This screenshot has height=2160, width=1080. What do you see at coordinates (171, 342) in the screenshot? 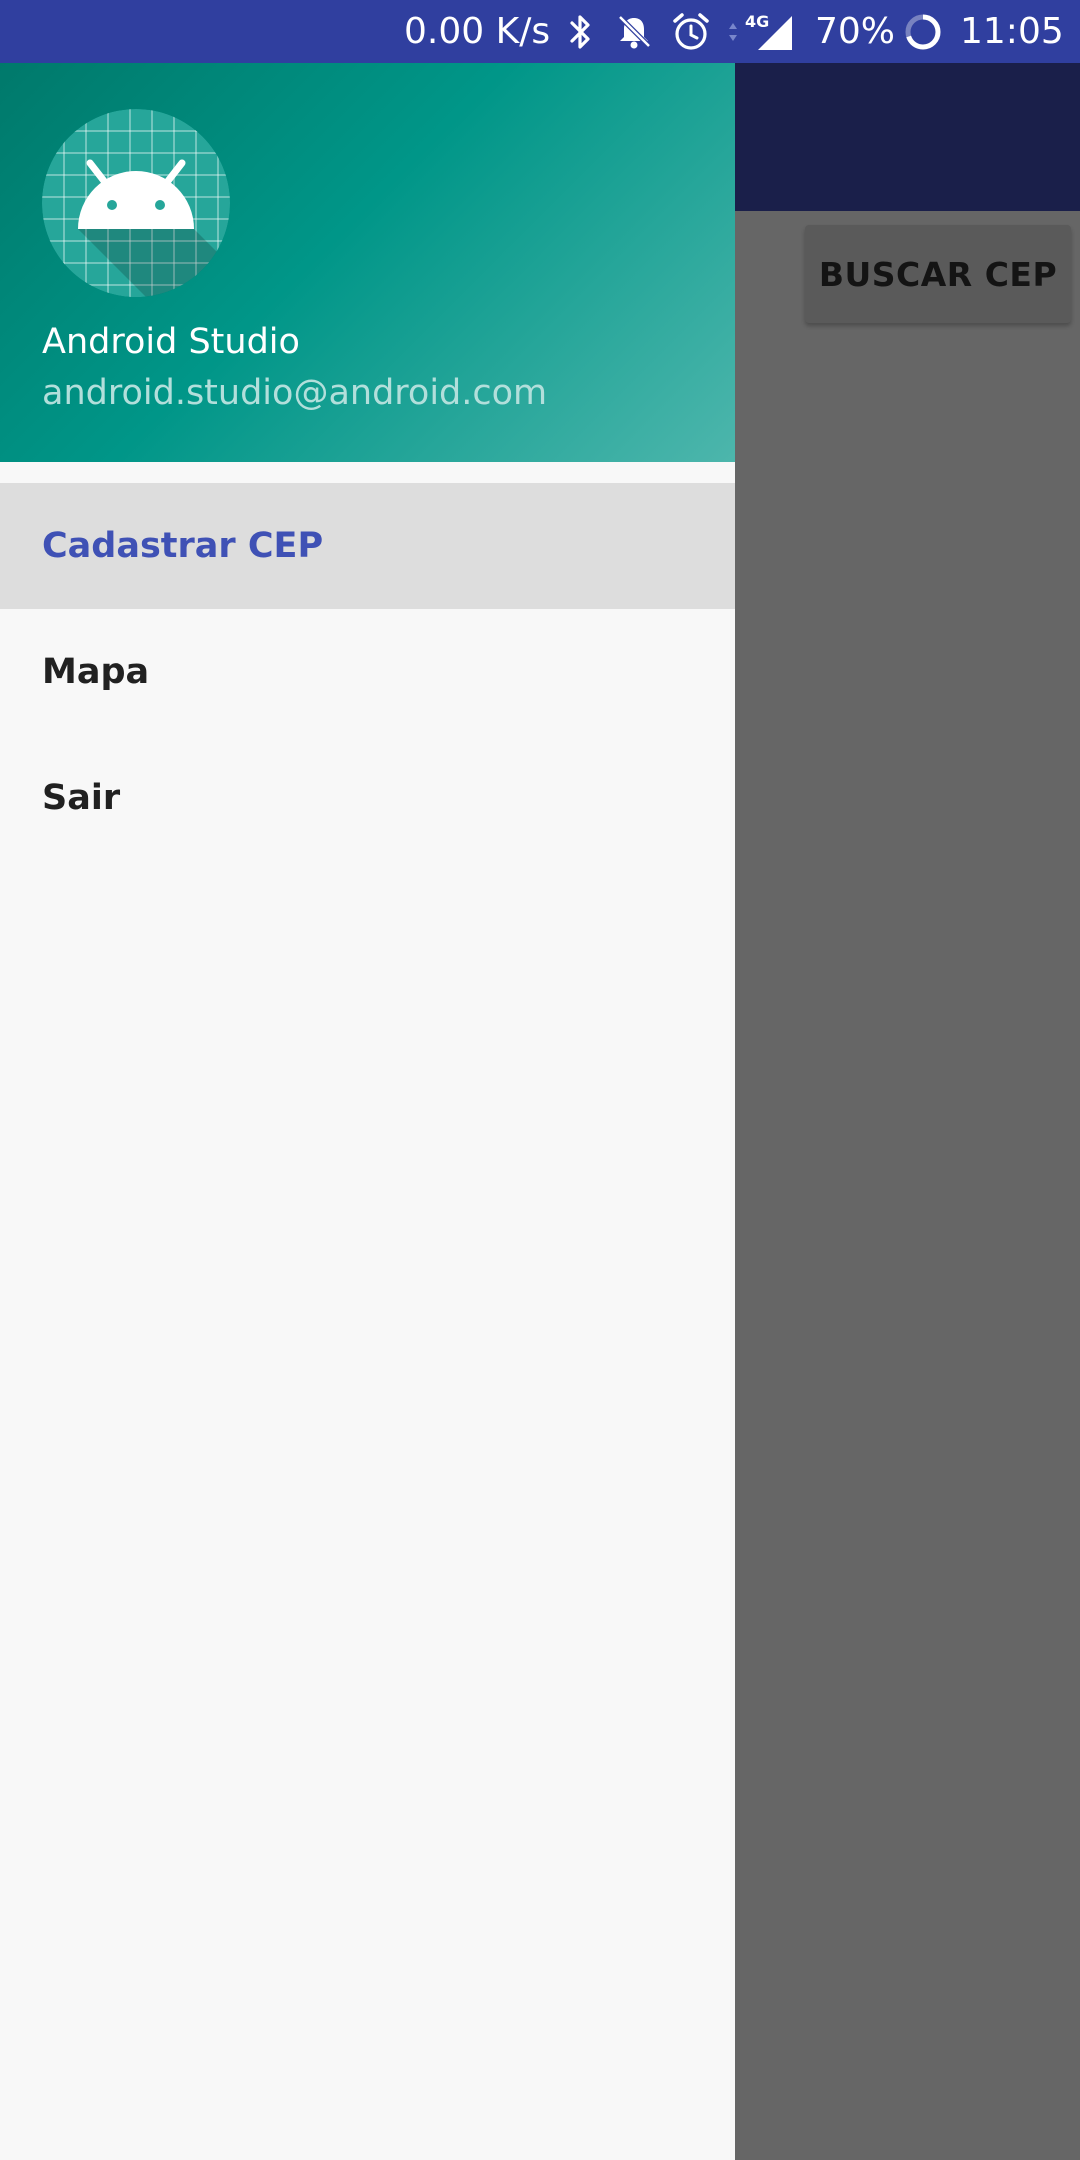
I see `user-name: Android Studio` at bounding box center [171, 342].